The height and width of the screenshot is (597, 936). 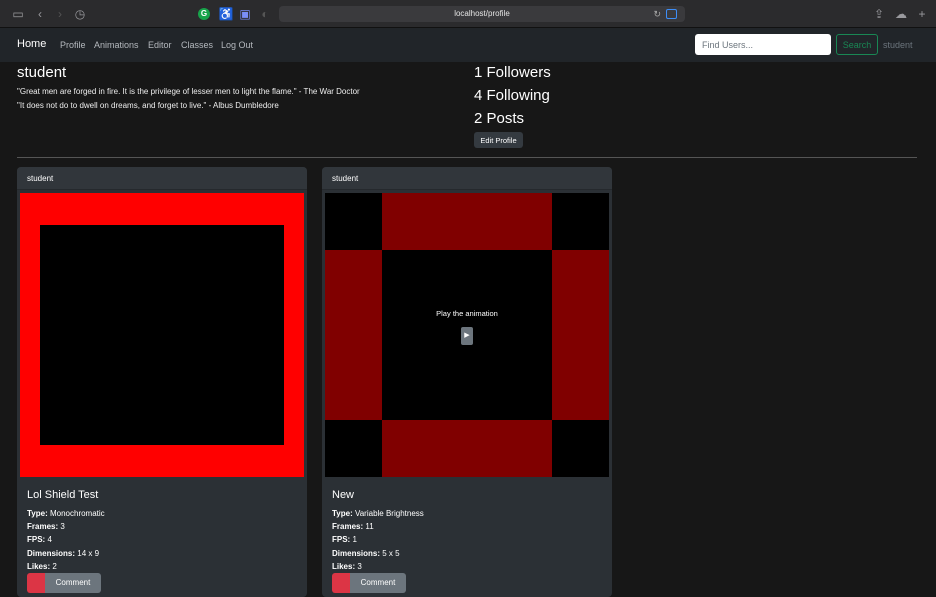 What do you see at coordinates (237, 45) in the screenshot?
I see `nav-link-logout: Log Out` at bounding box center [237, 45].